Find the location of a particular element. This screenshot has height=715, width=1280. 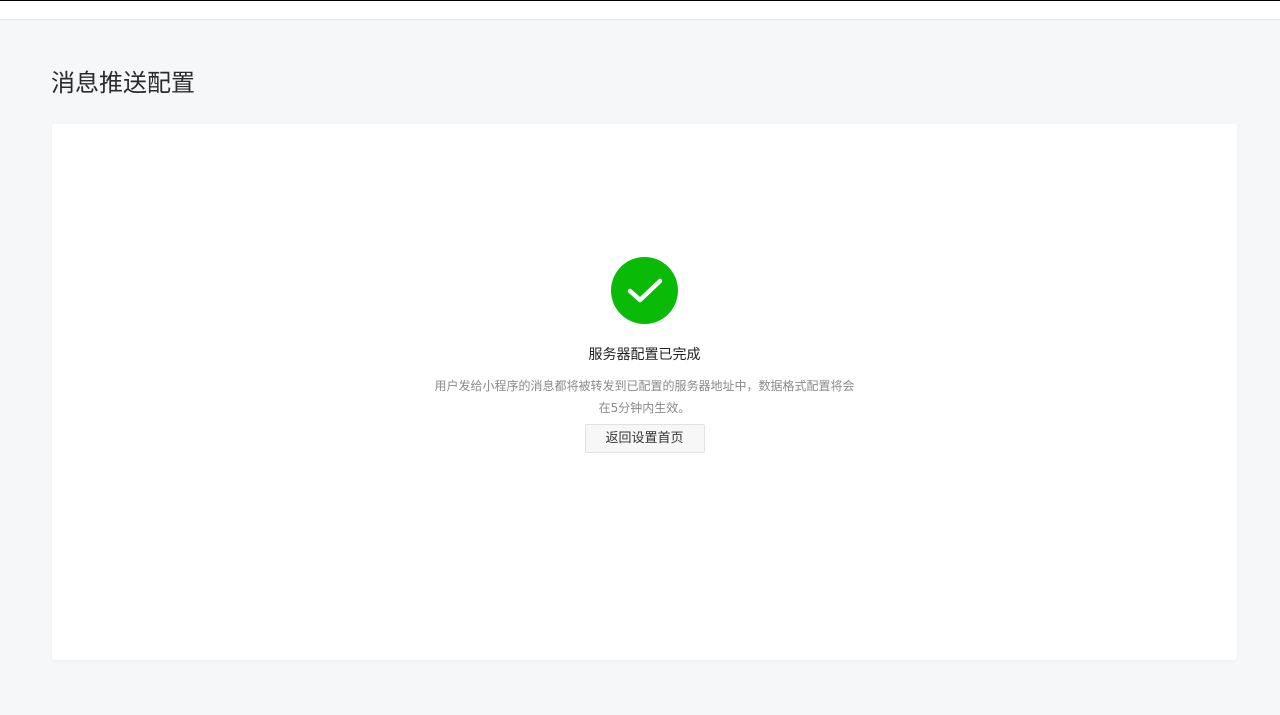

back-to-settings-button: 返回设置首页 is located at coordinates (644, 438).